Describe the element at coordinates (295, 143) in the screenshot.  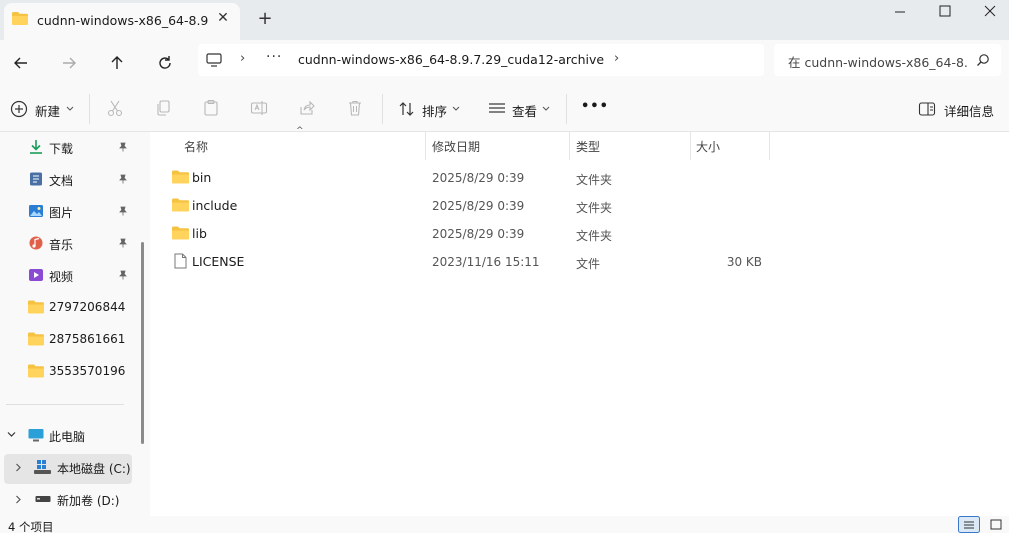
I see `column-header-name: ^ 名称` at that location.